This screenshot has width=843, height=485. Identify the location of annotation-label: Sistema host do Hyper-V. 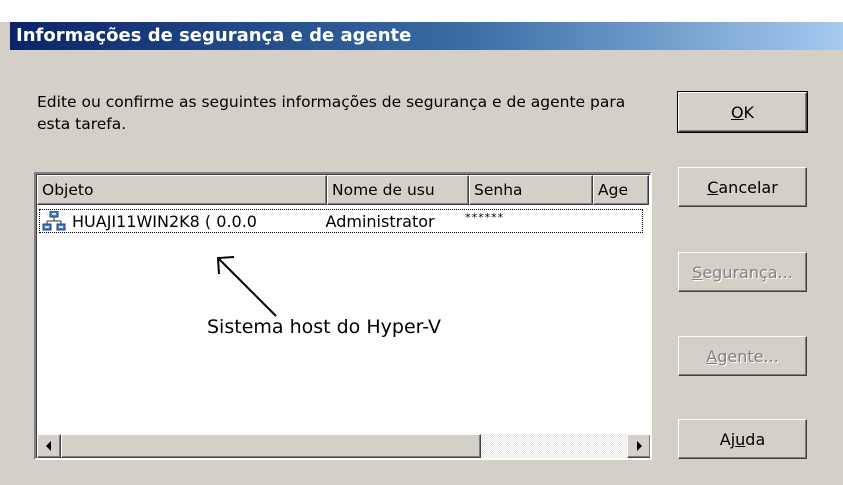
(324, 327).